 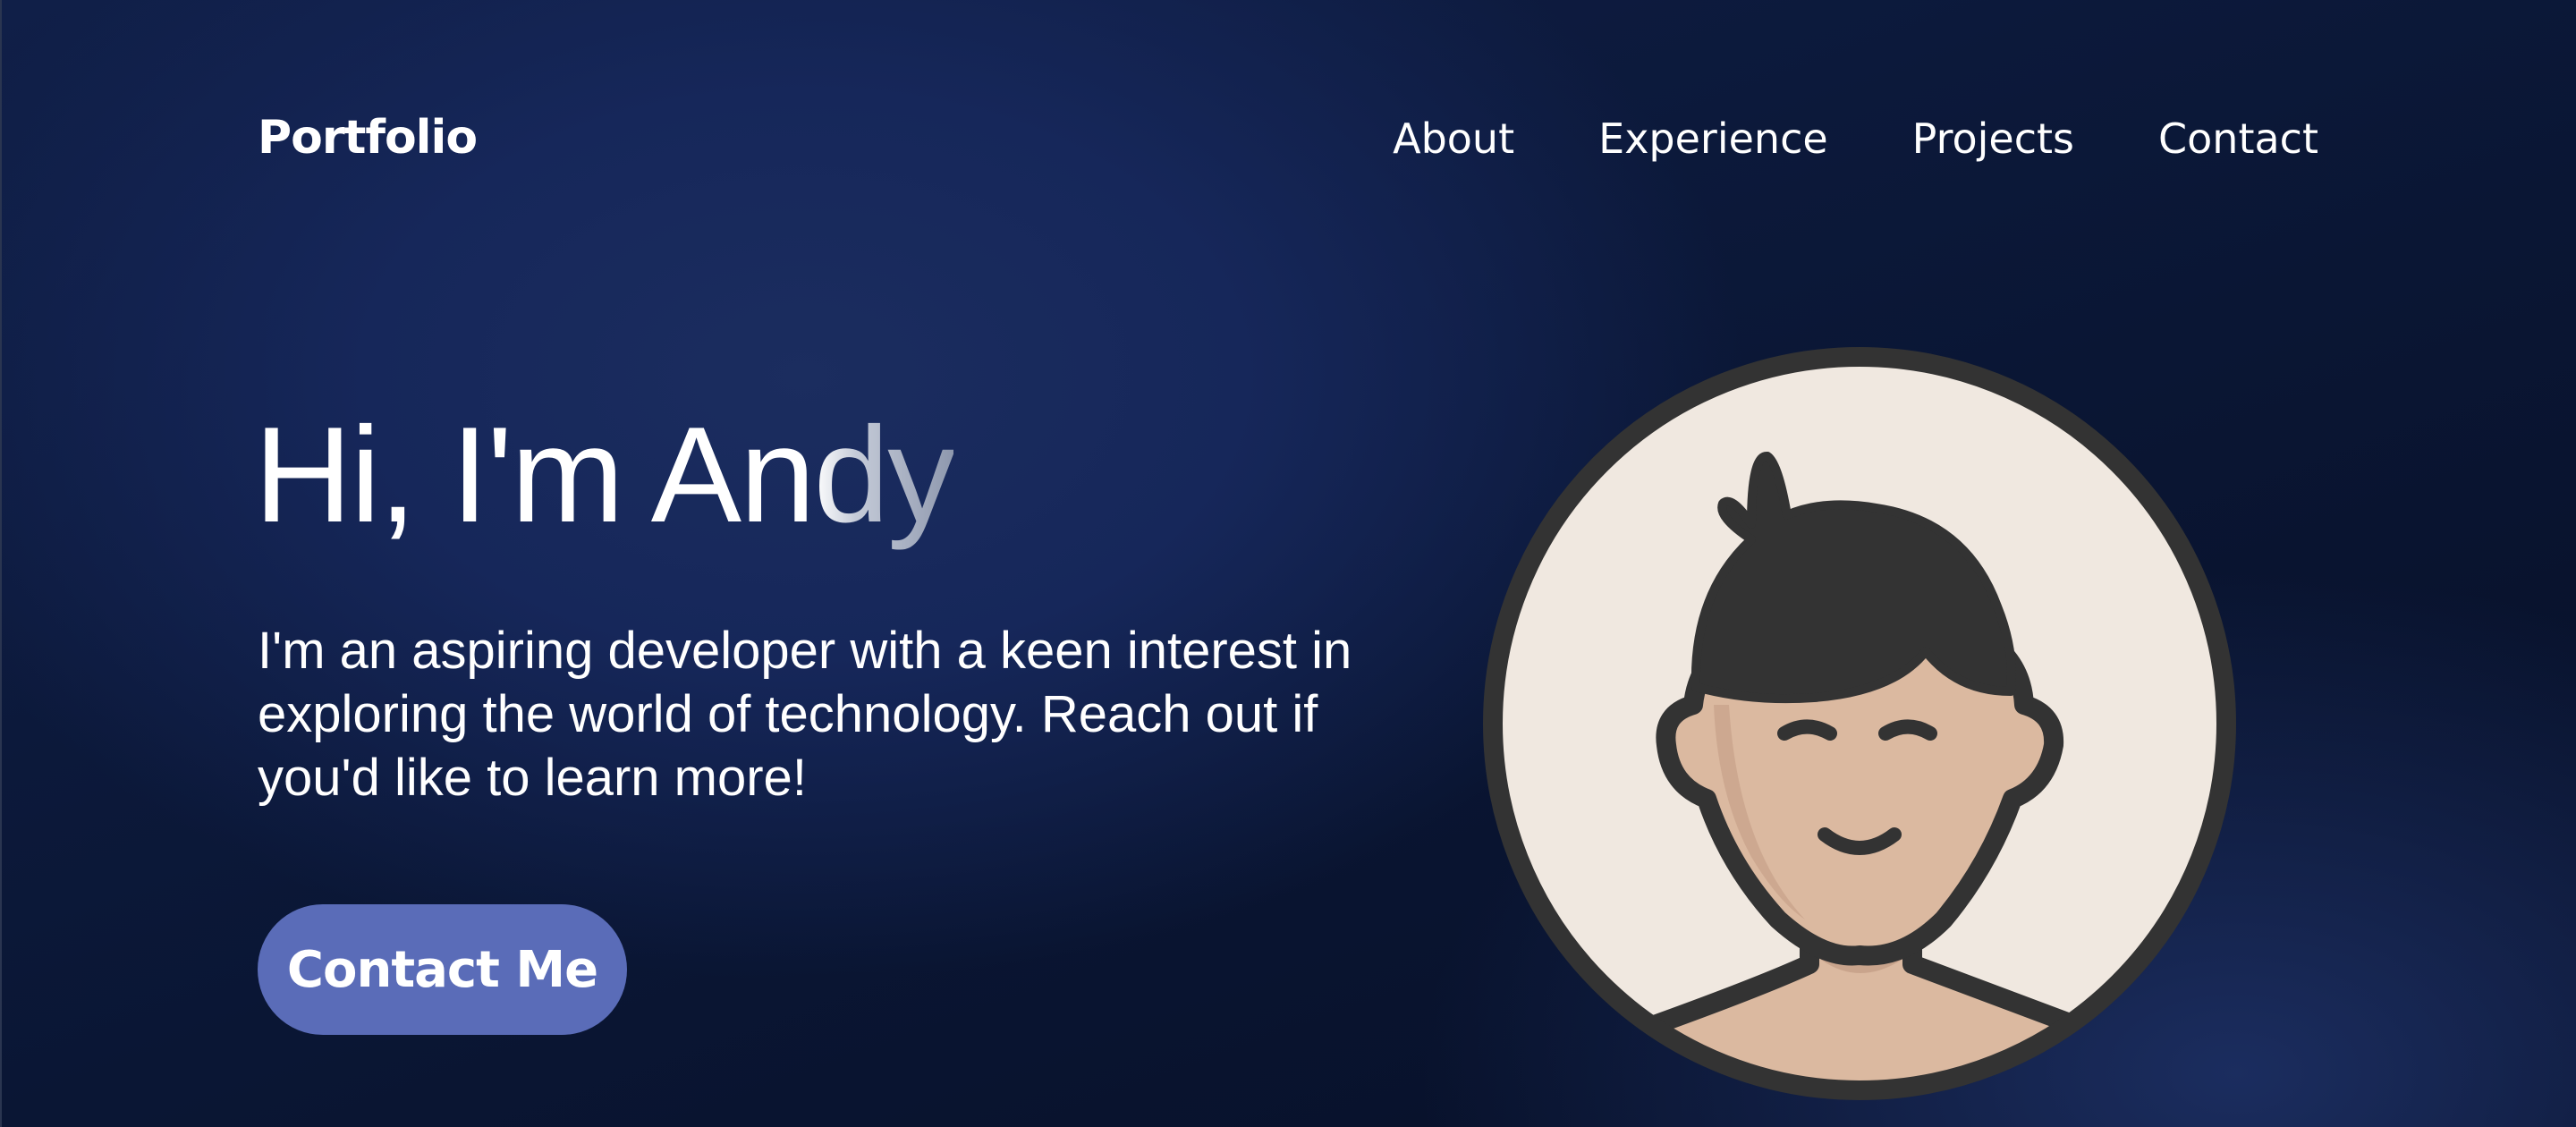 I want to click on site-logo: Portfolio, so click(x=368, y=138).